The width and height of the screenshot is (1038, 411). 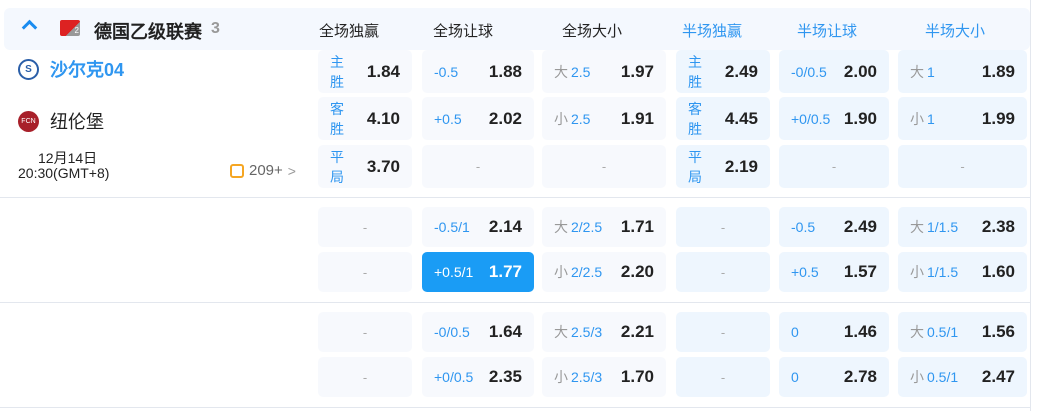 I want to click on odds-cell: -0.5 1.88, so click(x=478, y=71).